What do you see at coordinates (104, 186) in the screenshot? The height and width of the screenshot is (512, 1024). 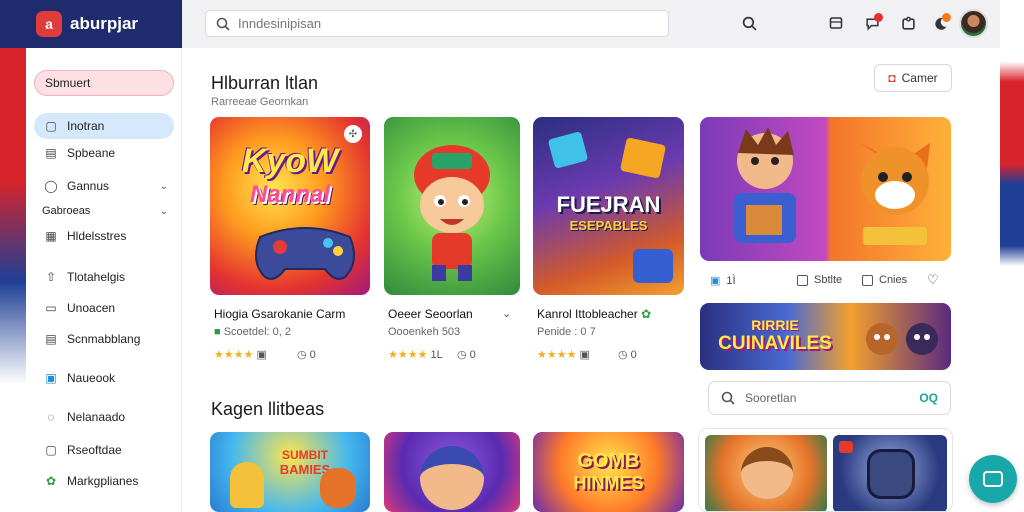 I see `sidebar-item-expandable: ◯ Gannus ⌄` at bounding box center [104, 186].